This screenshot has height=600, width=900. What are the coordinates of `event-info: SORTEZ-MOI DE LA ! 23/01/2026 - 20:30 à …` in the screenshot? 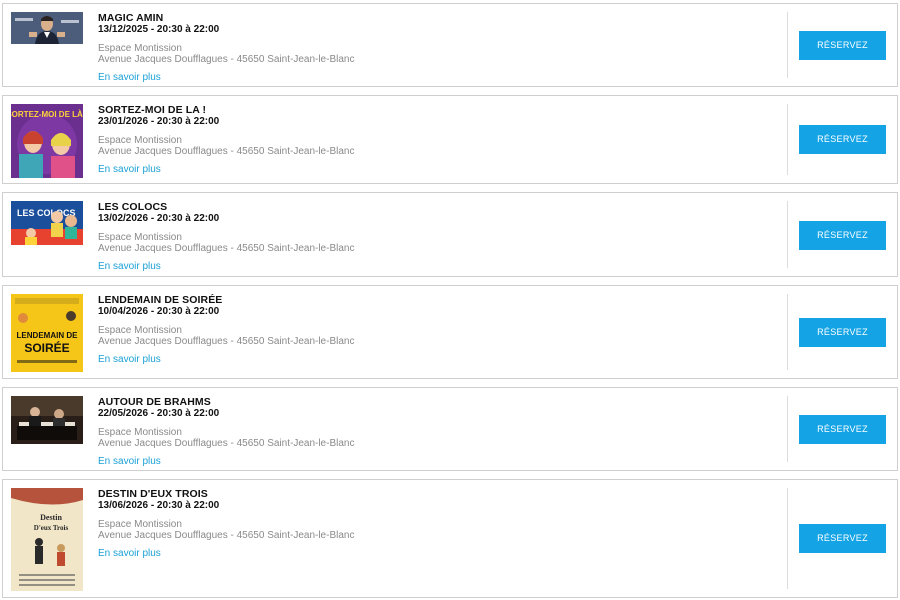 It's located at (226, 140).